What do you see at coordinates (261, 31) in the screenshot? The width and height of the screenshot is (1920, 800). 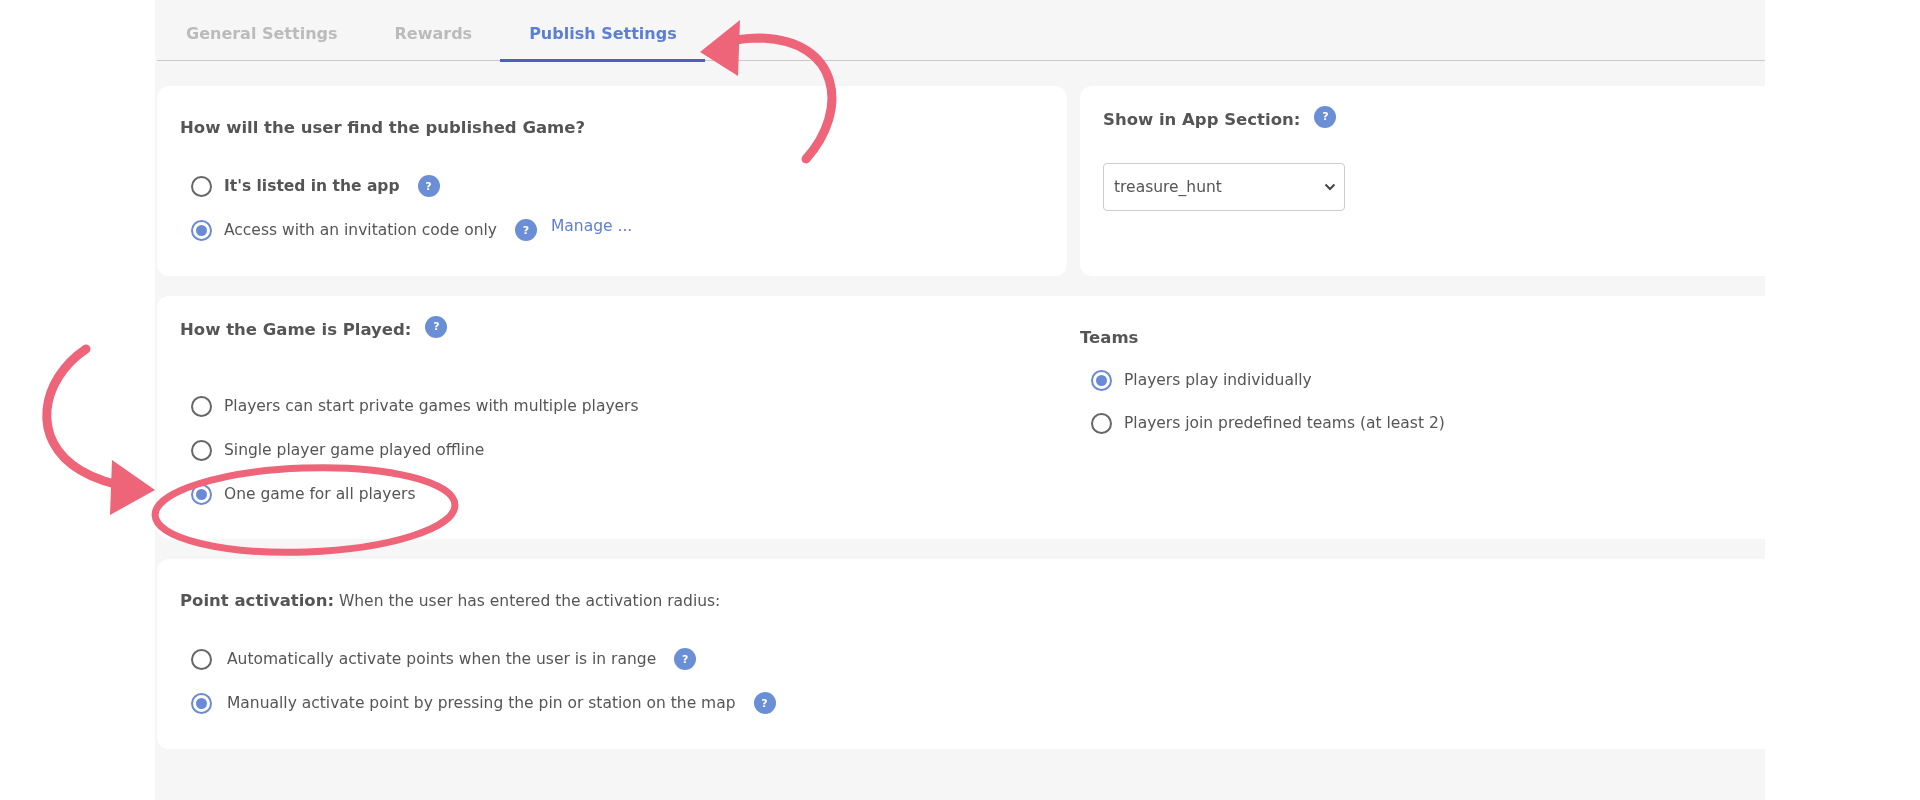 I see `tab: General Settings` at bounding box center [261, 31].